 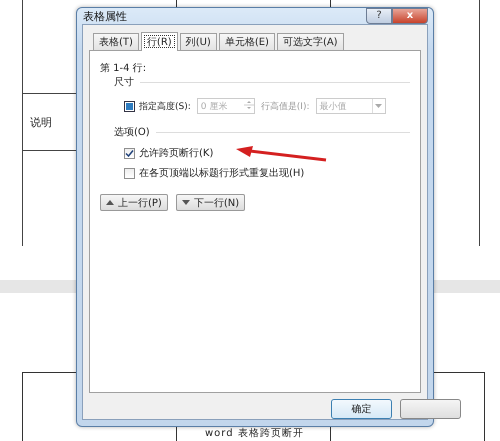 I want to click on field-label: 行高值是(I):, so click(x=285, y=106).